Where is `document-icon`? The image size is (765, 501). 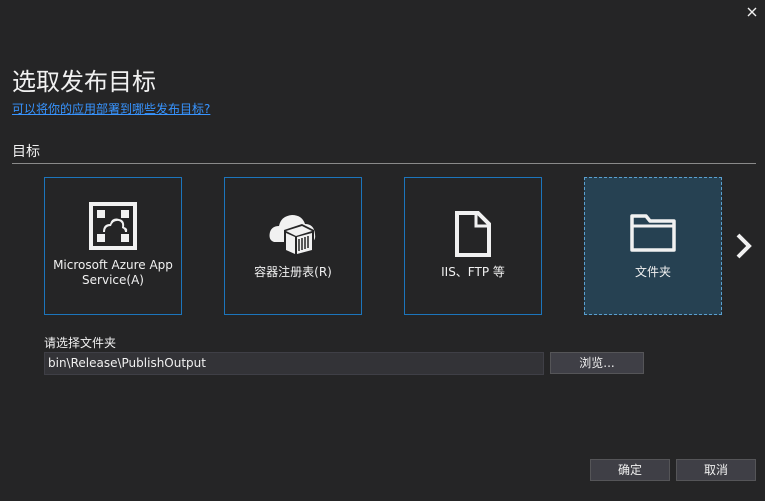 document-icon is located at coordinates (473, 234).